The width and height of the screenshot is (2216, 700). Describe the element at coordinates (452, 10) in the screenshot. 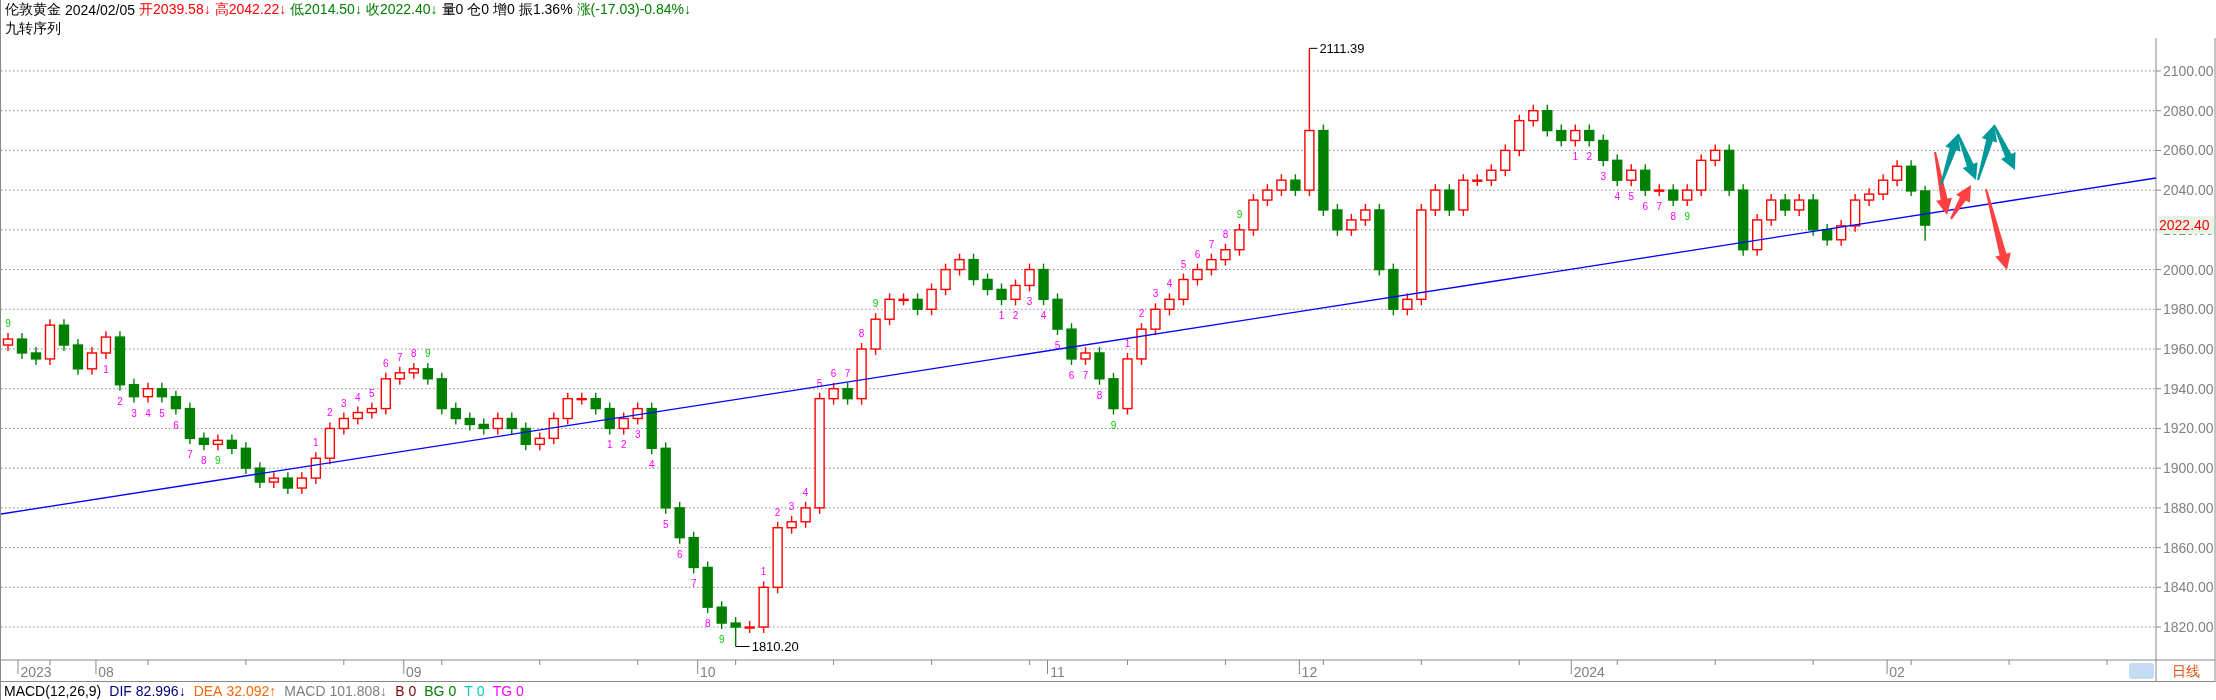

I see `quote-field: 量0` at that location.